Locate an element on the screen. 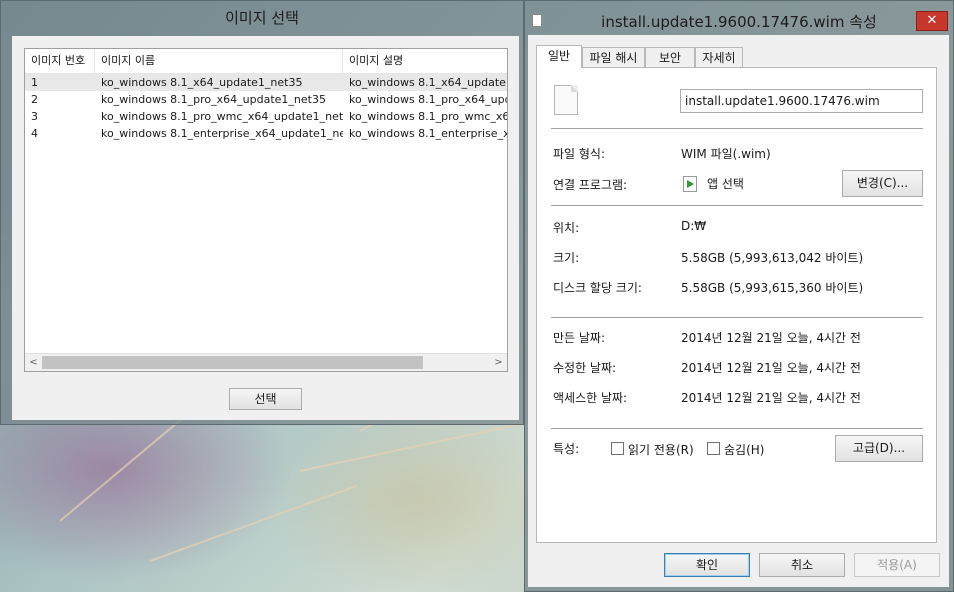  close-button: ✕ is located at coordinates (932, 21).